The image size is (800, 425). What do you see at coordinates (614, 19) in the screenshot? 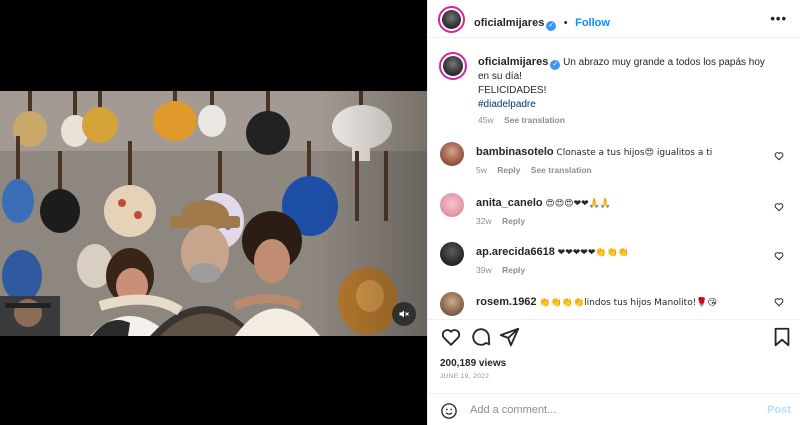
I see `post-header: oficialmijares ✓ • Follow •••` at bounding box center [614, 19].